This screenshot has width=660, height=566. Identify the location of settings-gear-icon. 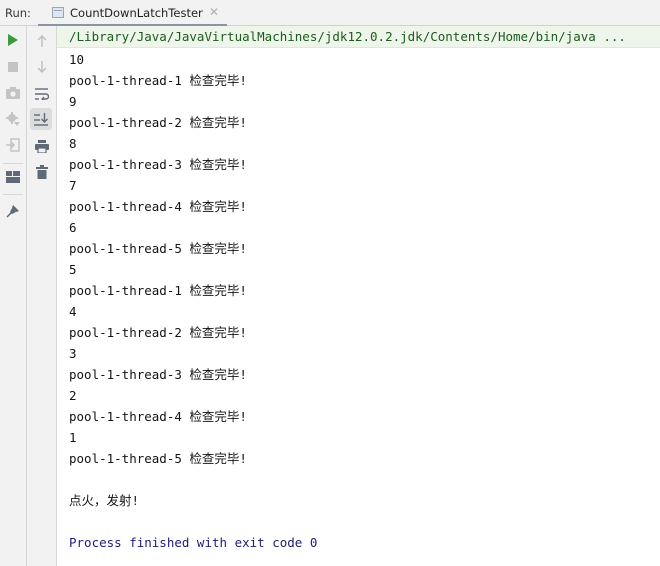
(13, 119).